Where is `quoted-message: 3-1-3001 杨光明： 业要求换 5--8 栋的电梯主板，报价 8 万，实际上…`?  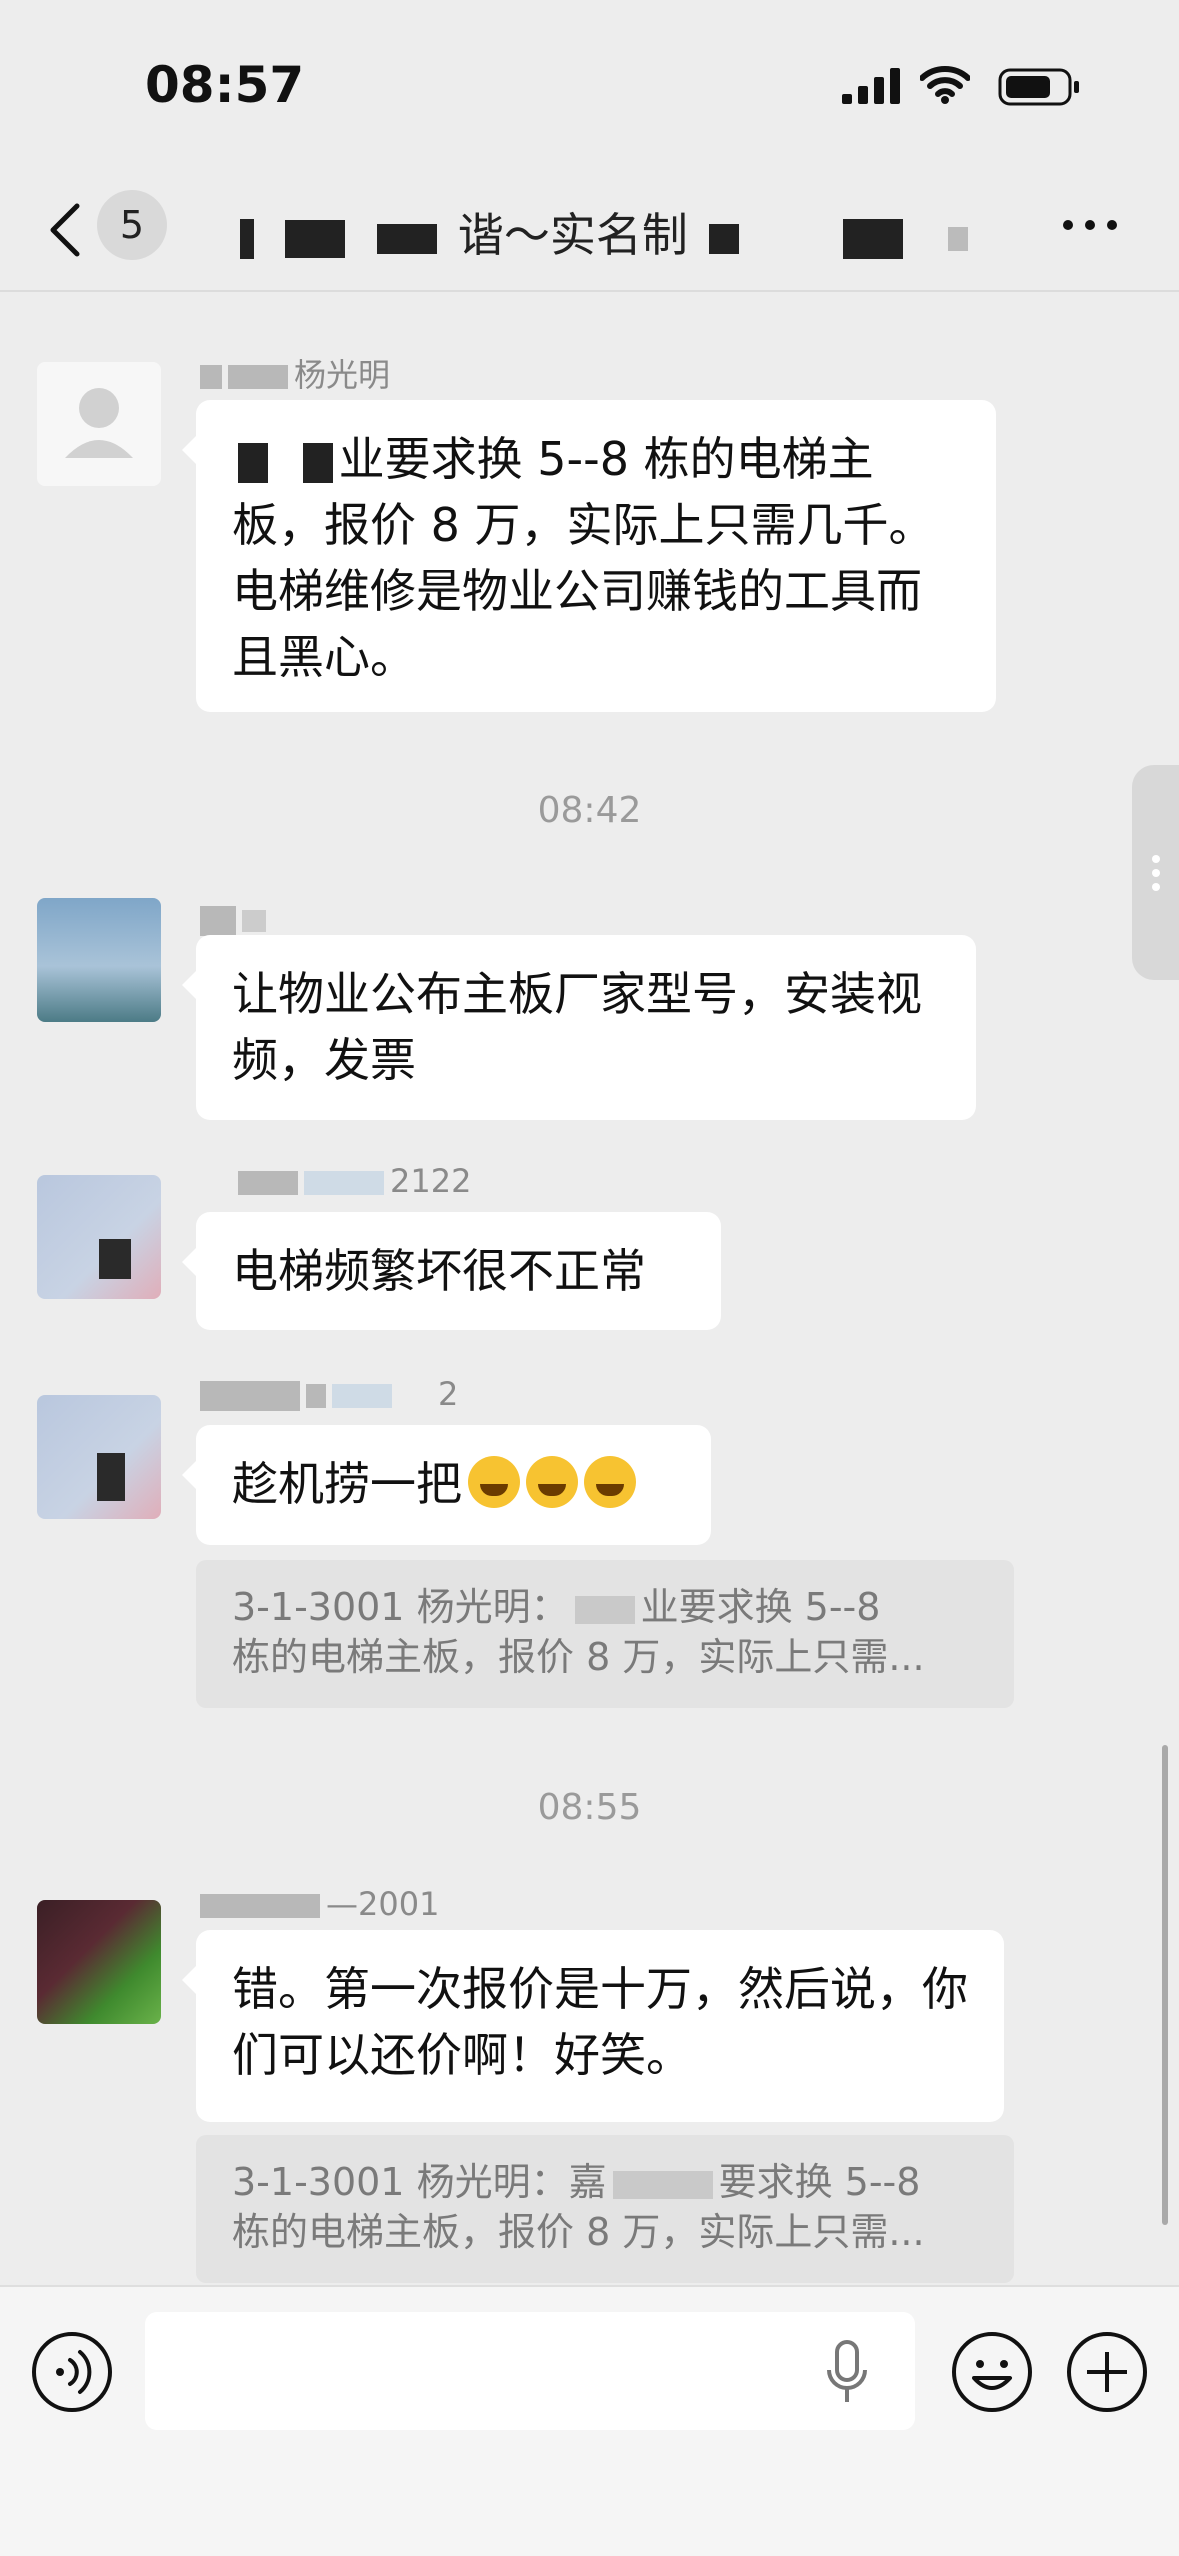 quoted-message: 3-1-3001 杨光明： 业要求换 5--8 栋的电梯主板，报价 8 万，实际上… is located at coordinates (605, 1634).